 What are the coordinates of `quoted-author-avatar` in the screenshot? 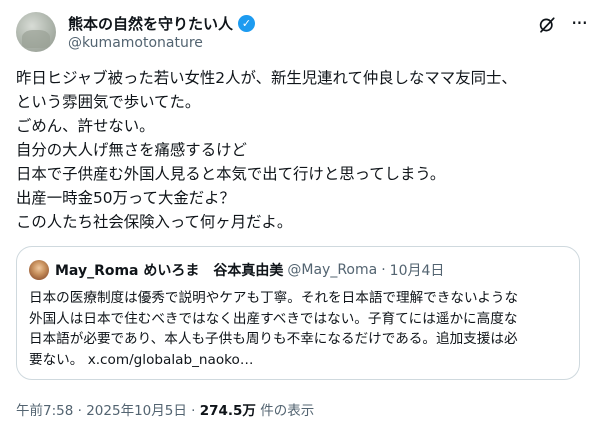 It's located at (39, 270).